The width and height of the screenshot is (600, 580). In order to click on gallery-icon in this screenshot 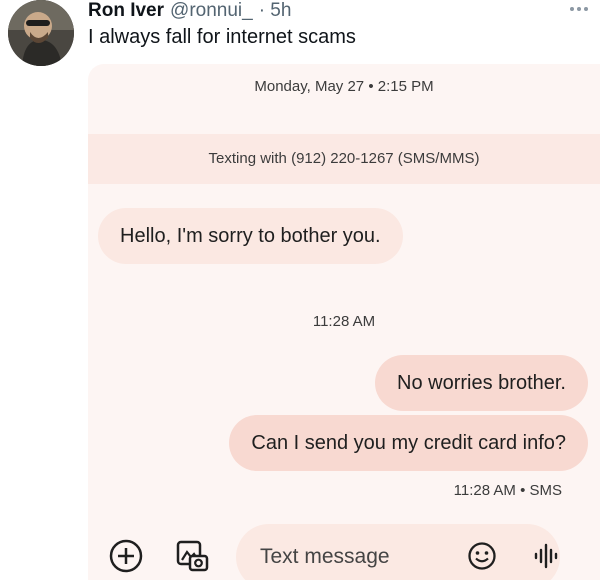, I will do `click(192, 556)`.